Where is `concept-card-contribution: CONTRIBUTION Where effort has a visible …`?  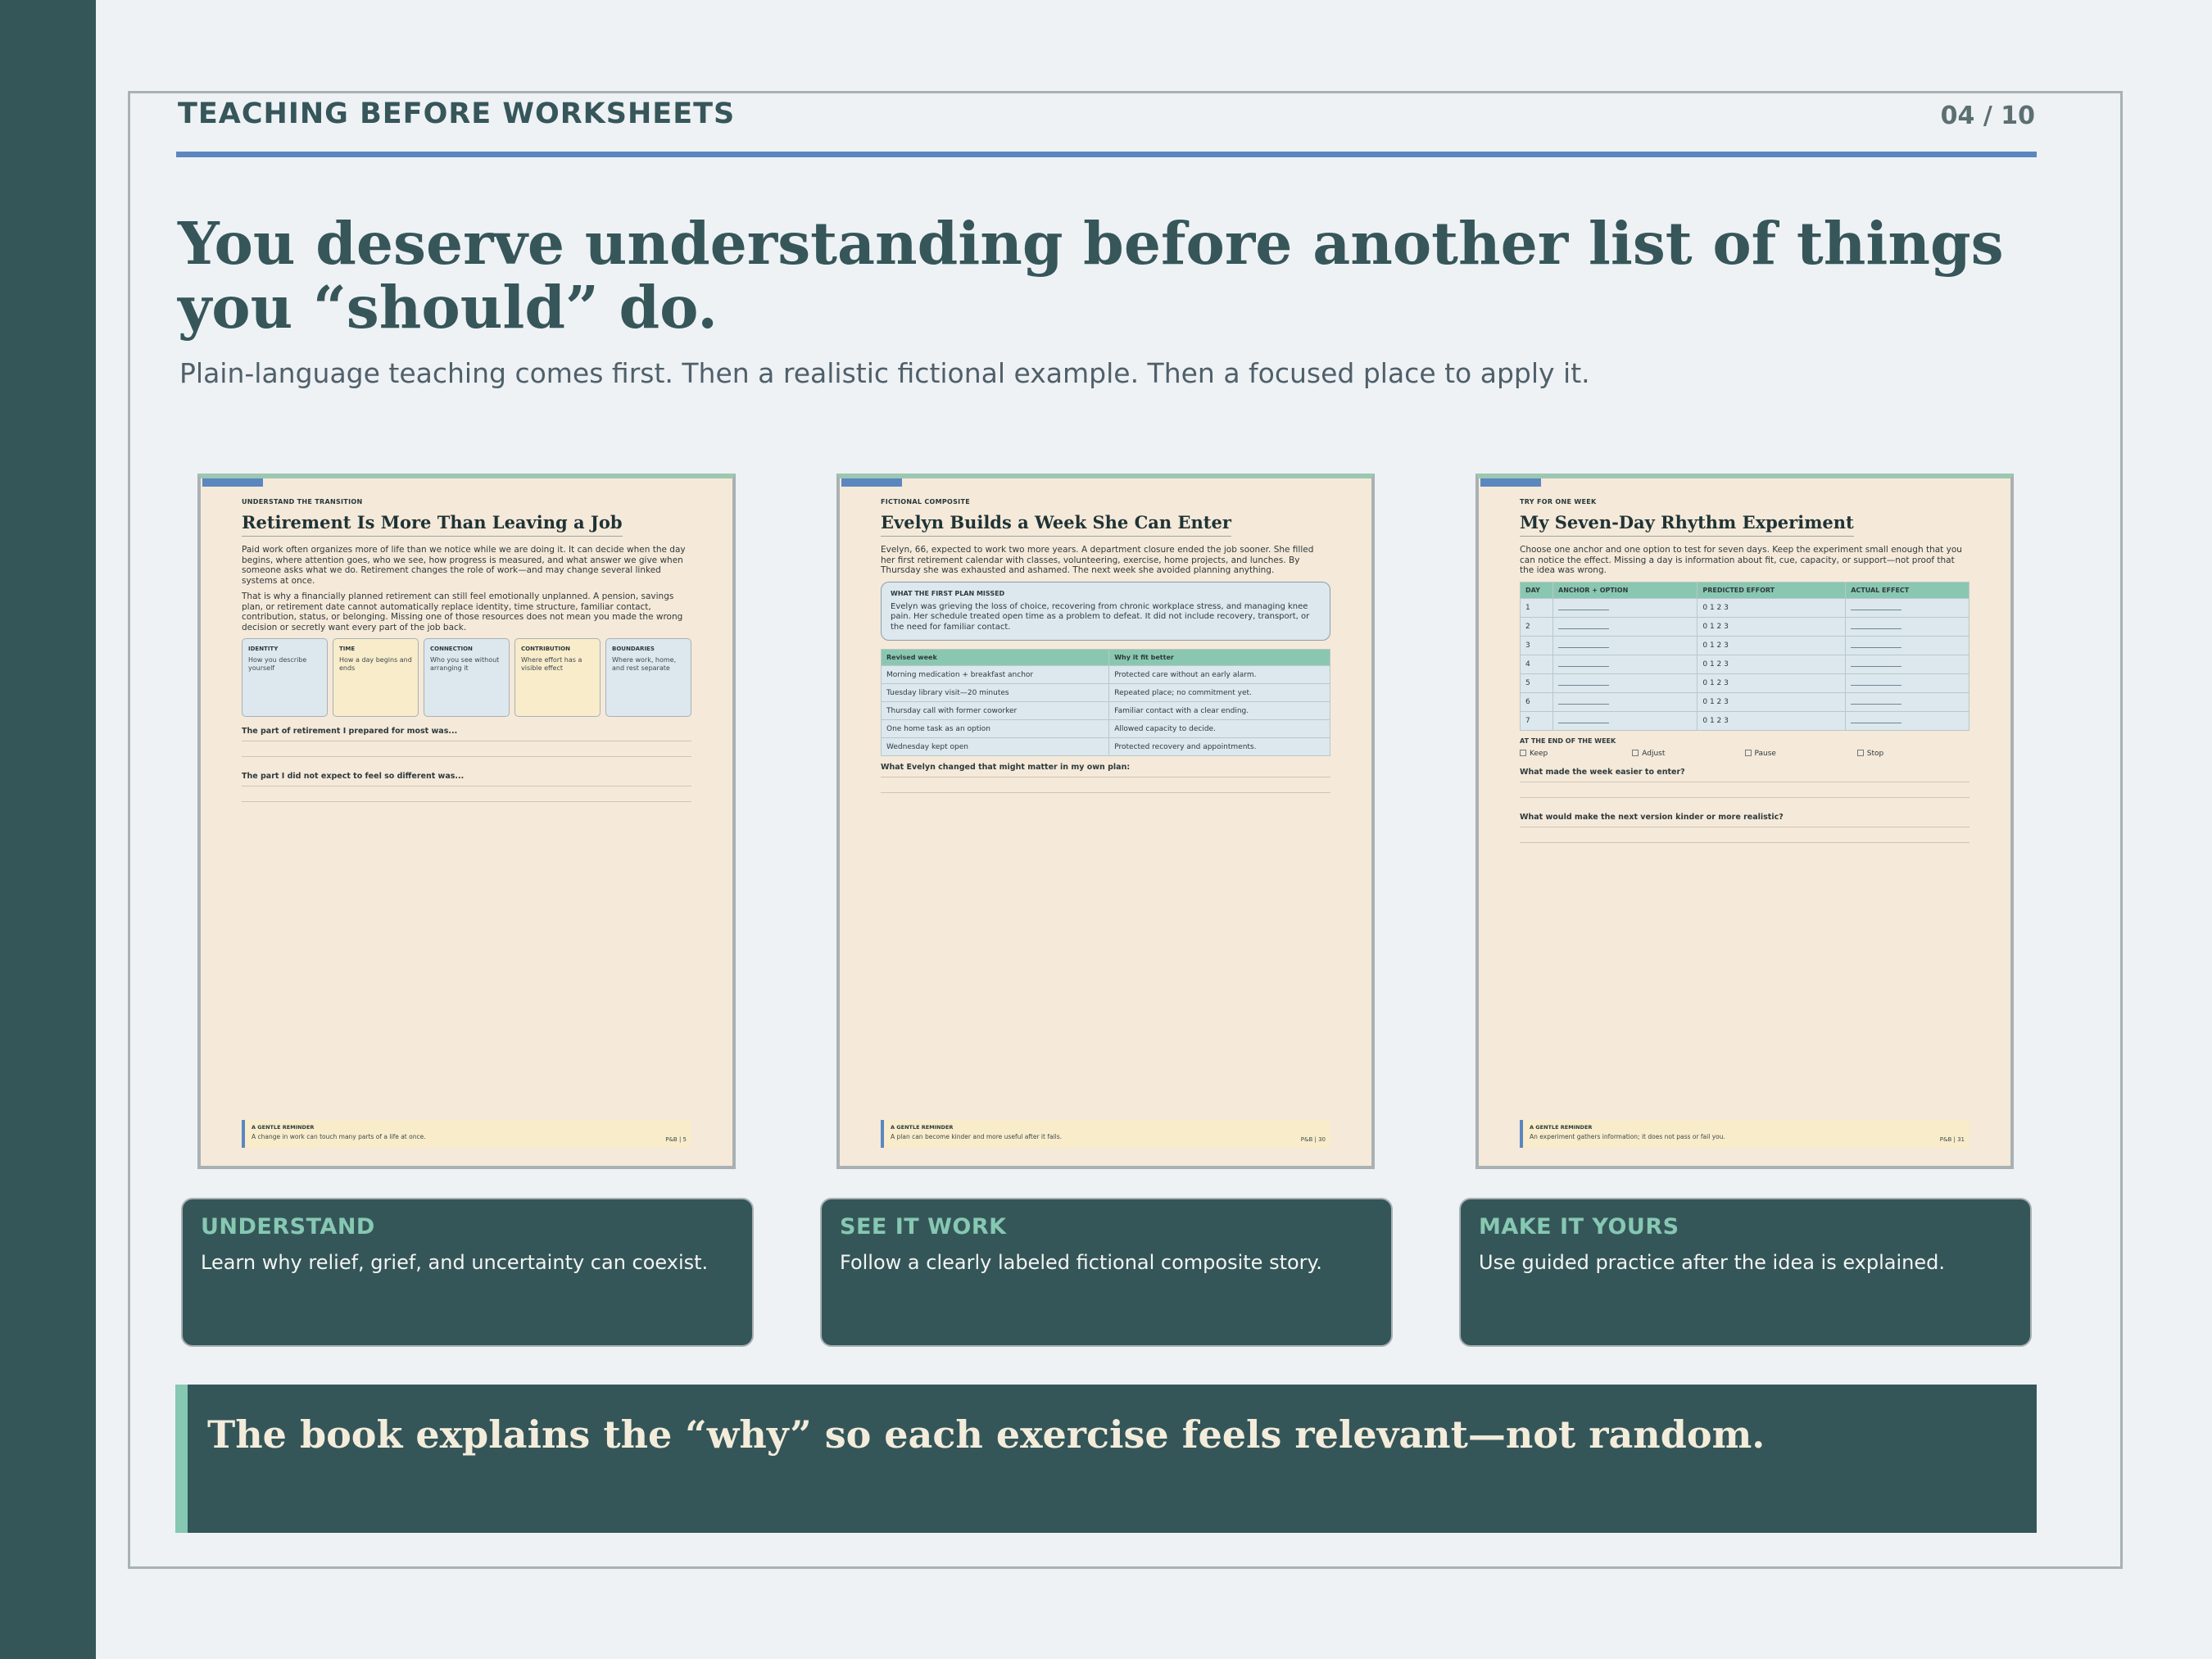 concept-card-contribution: CONTRIBUTION Where effort has a visible … is located at coordinates (557, 677).